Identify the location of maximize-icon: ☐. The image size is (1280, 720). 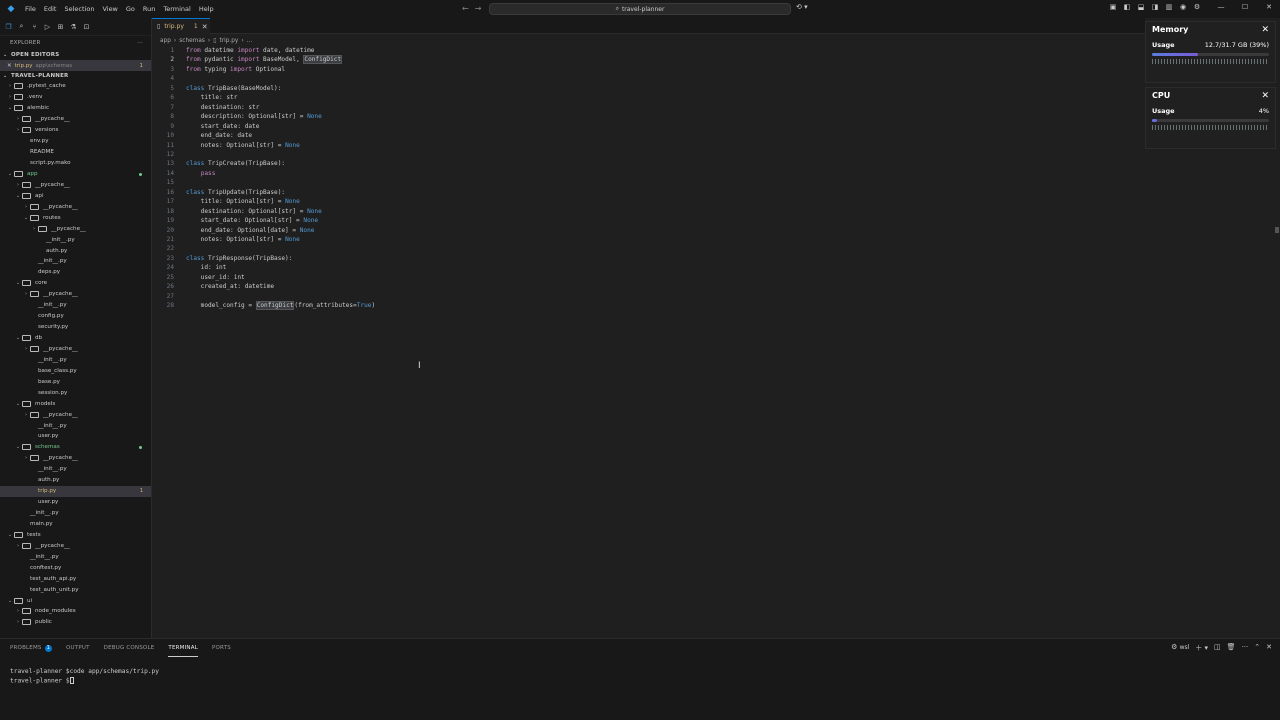
(1245, 7).